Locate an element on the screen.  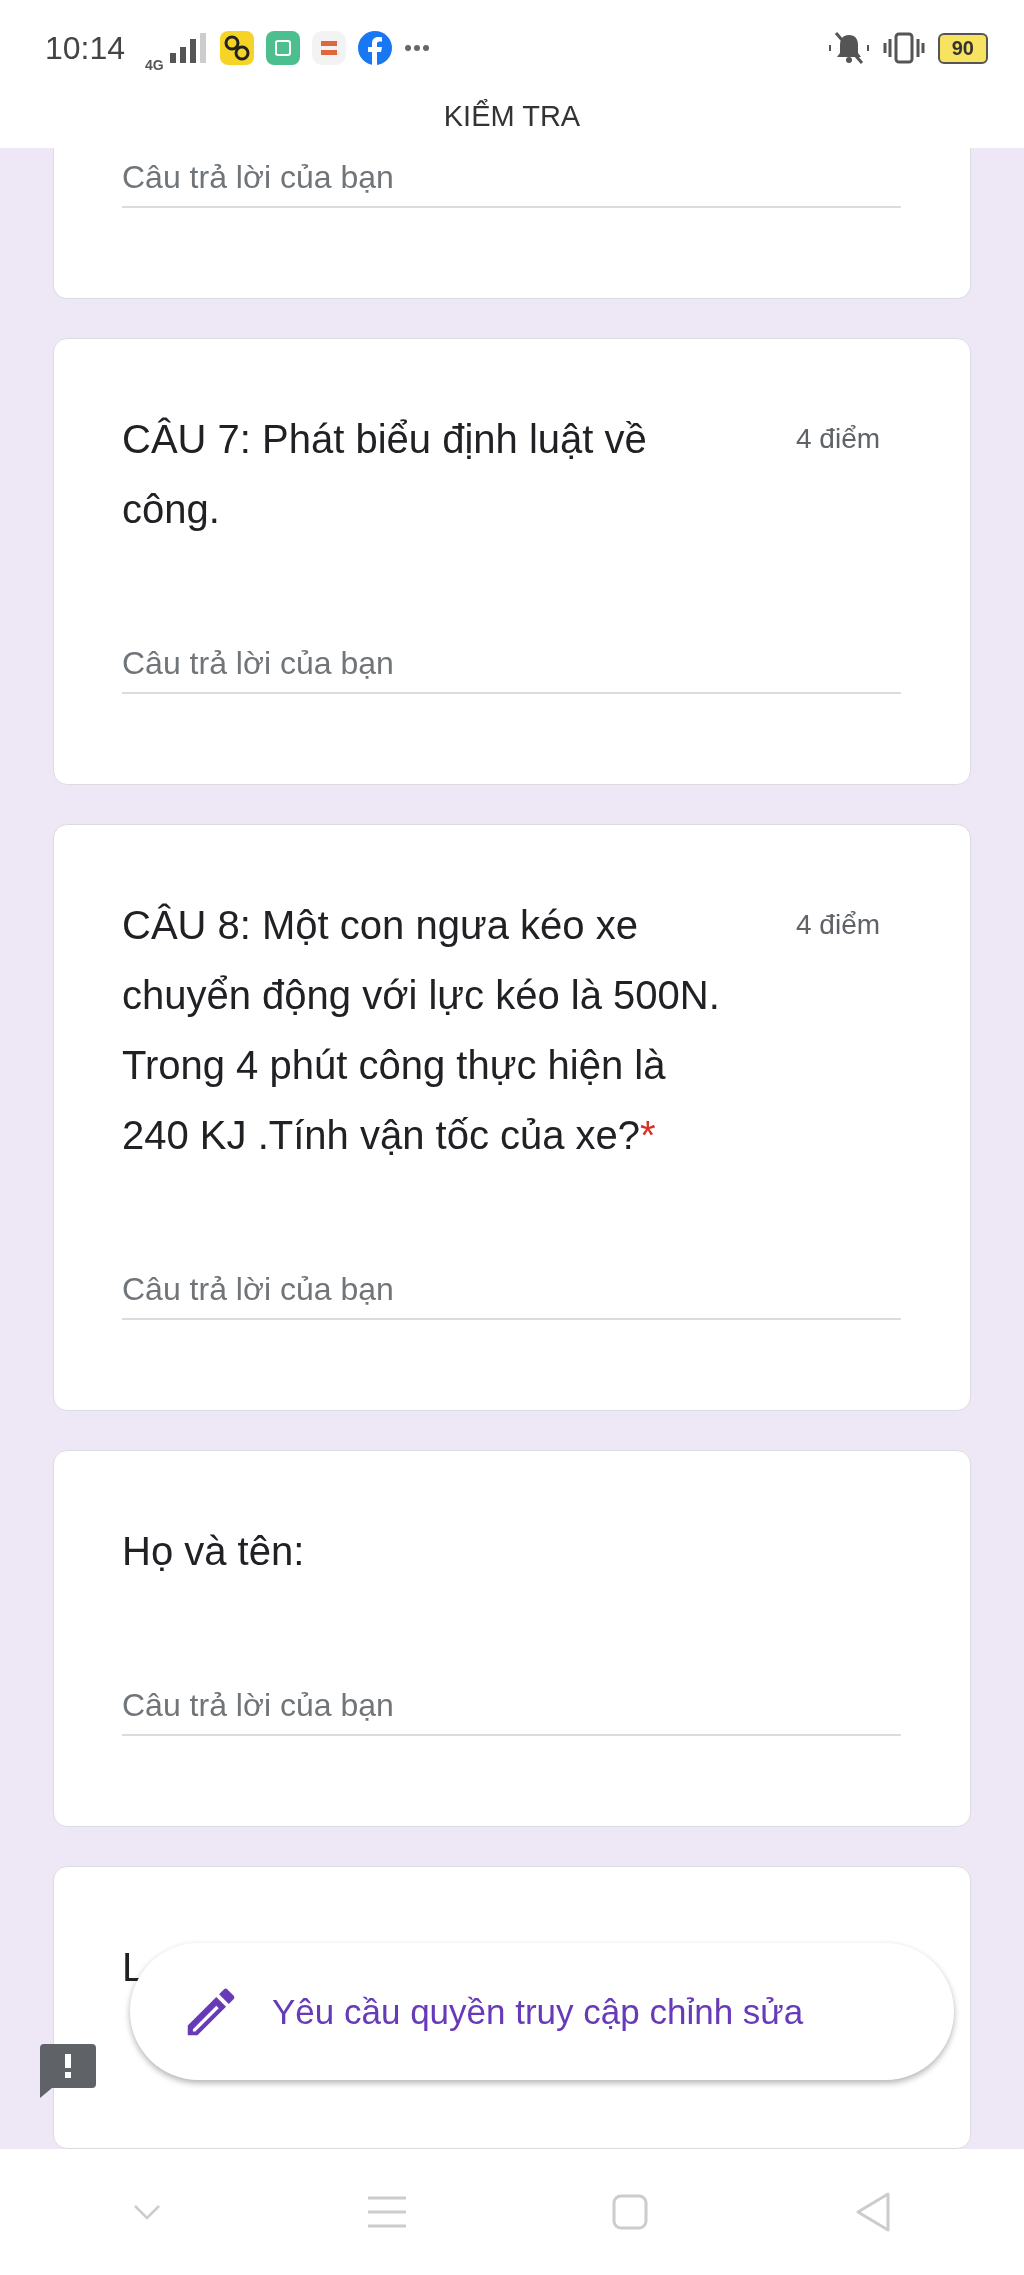
question-text: Họ và tên: is located at coordinates (214, 1551).